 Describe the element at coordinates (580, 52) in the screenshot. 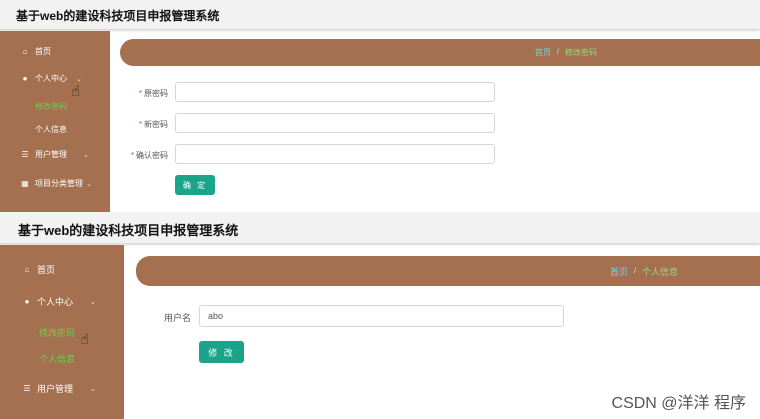

I see `breadcrumb-current: 修改密码` at that location.